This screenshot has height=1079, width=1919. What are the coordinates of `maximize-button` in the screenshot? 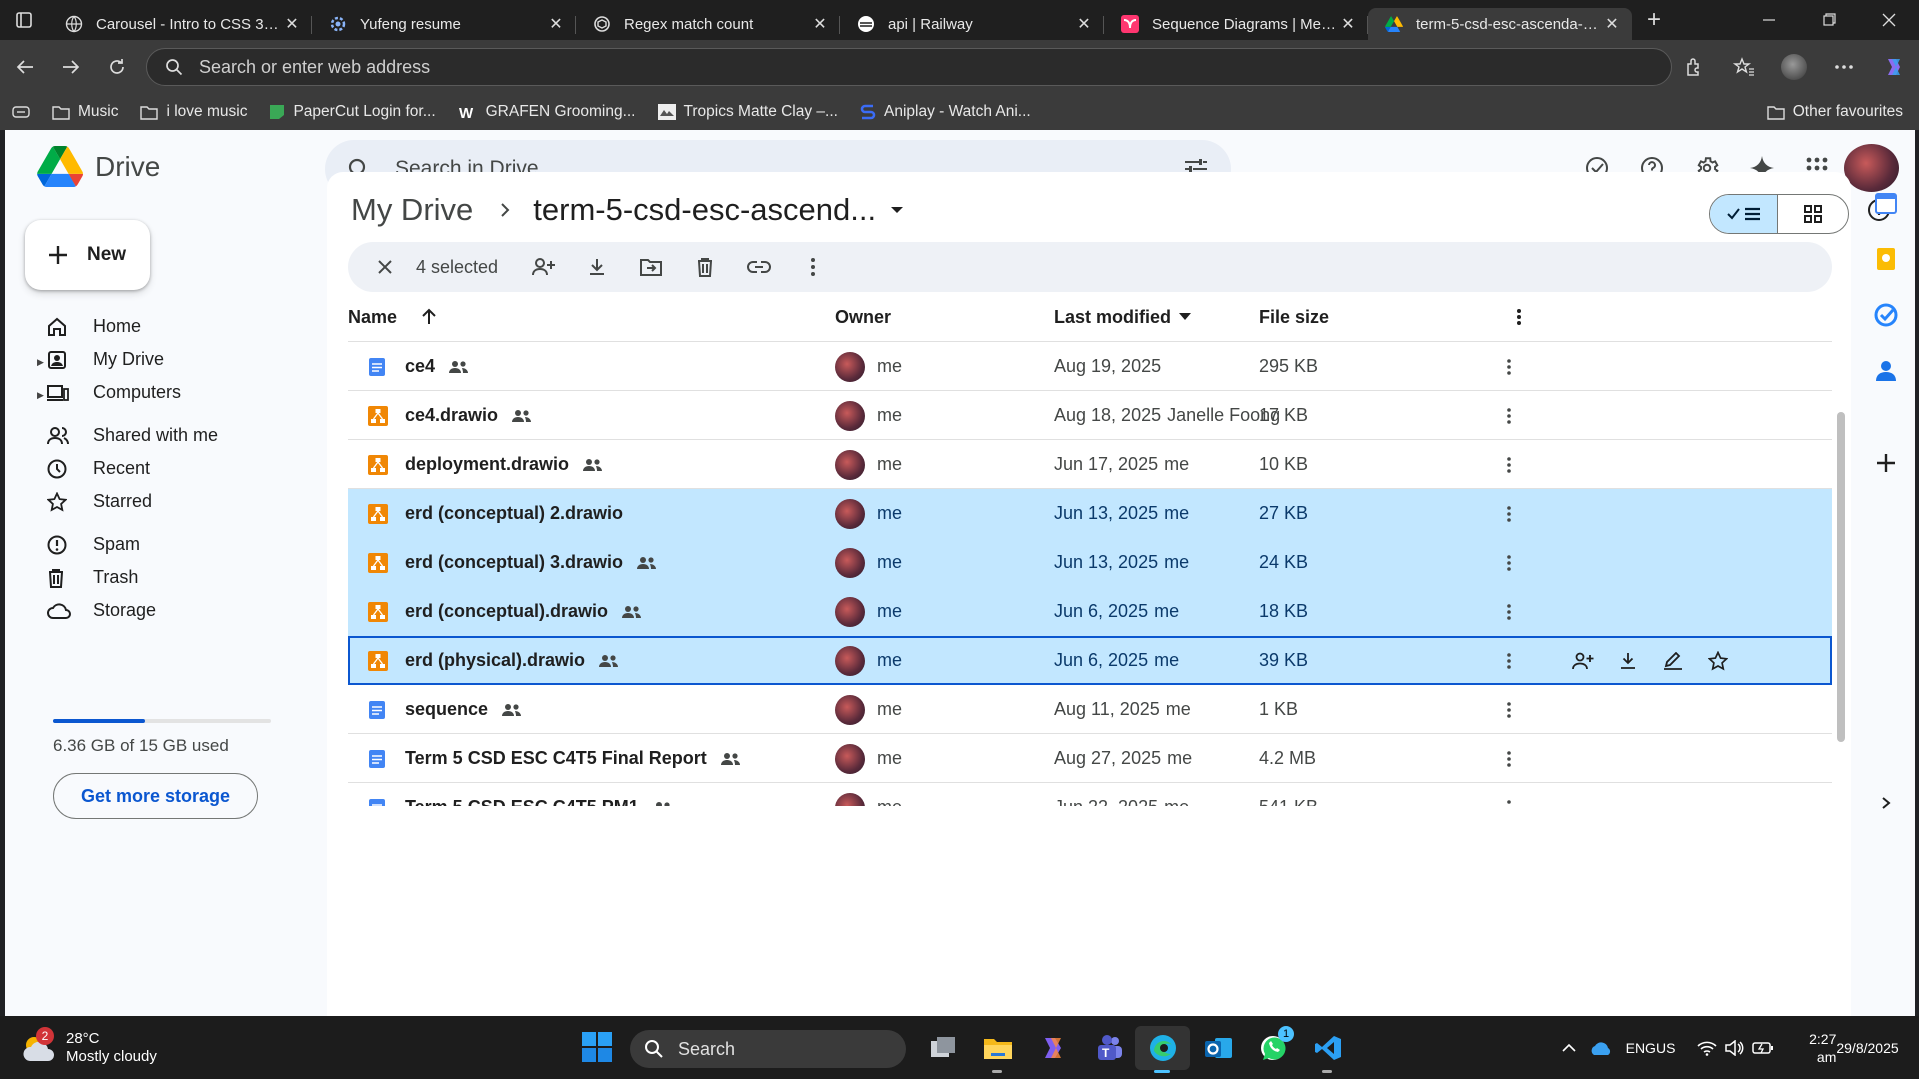 It's located at (1829, 20).